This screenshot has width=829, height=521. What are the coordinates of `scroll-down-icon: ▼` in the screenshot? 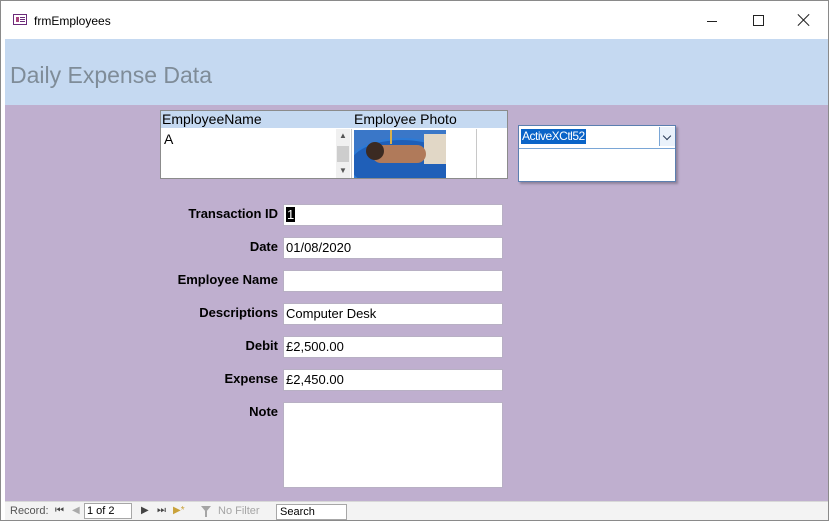 It's located at (343, 170).